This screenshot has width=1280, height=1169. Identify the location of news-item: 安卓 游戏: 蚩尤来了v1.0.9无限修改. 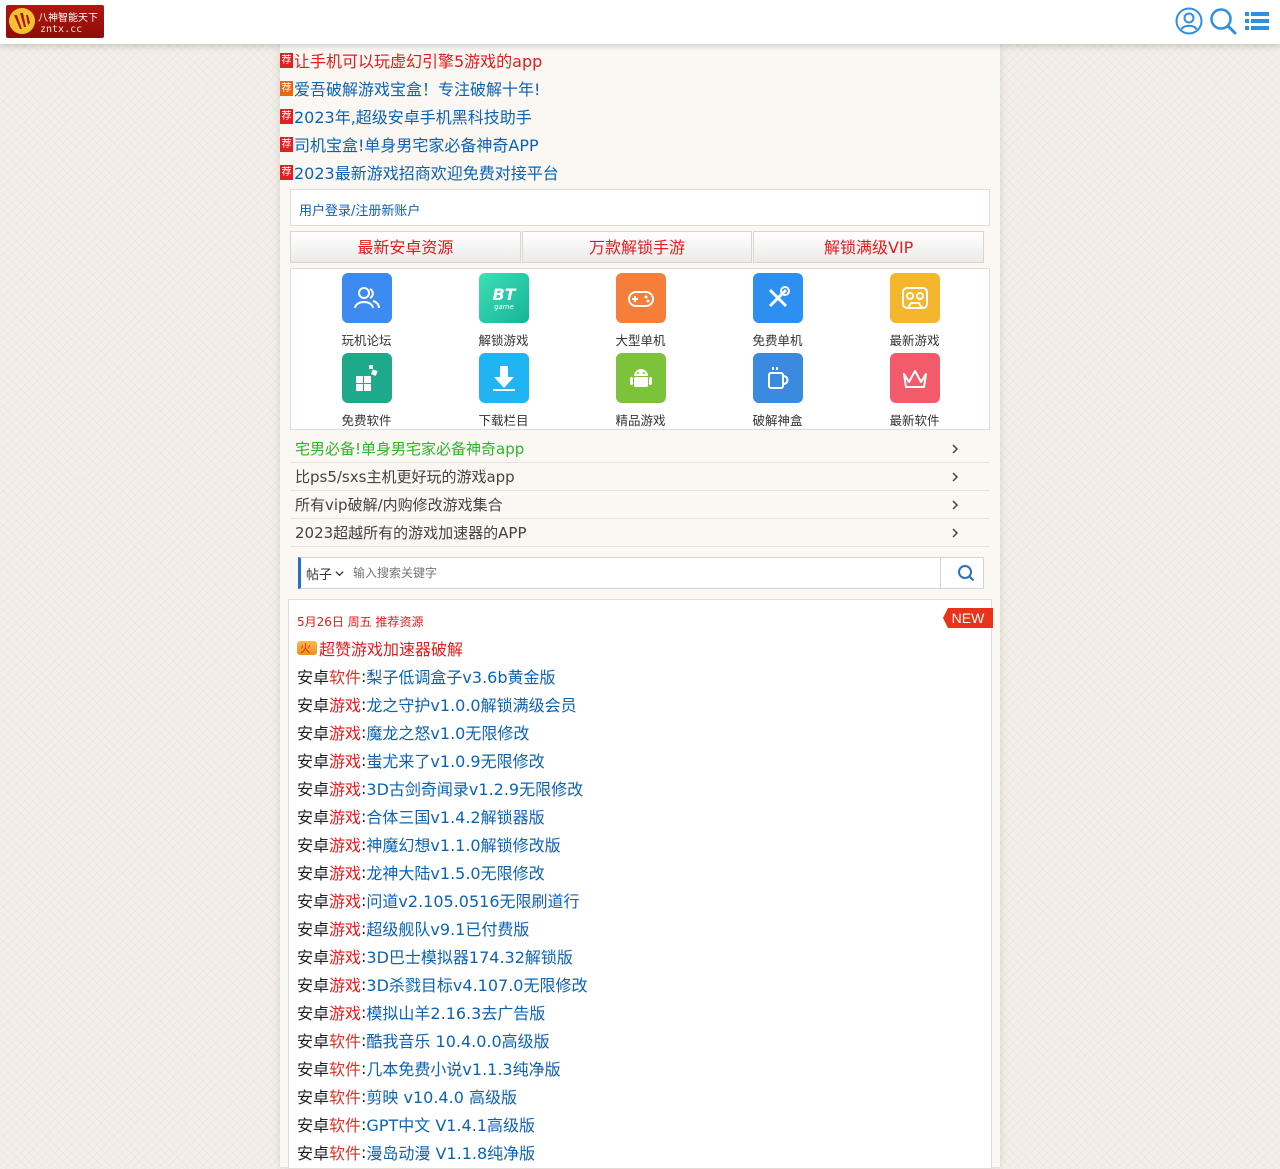
(642, 760).